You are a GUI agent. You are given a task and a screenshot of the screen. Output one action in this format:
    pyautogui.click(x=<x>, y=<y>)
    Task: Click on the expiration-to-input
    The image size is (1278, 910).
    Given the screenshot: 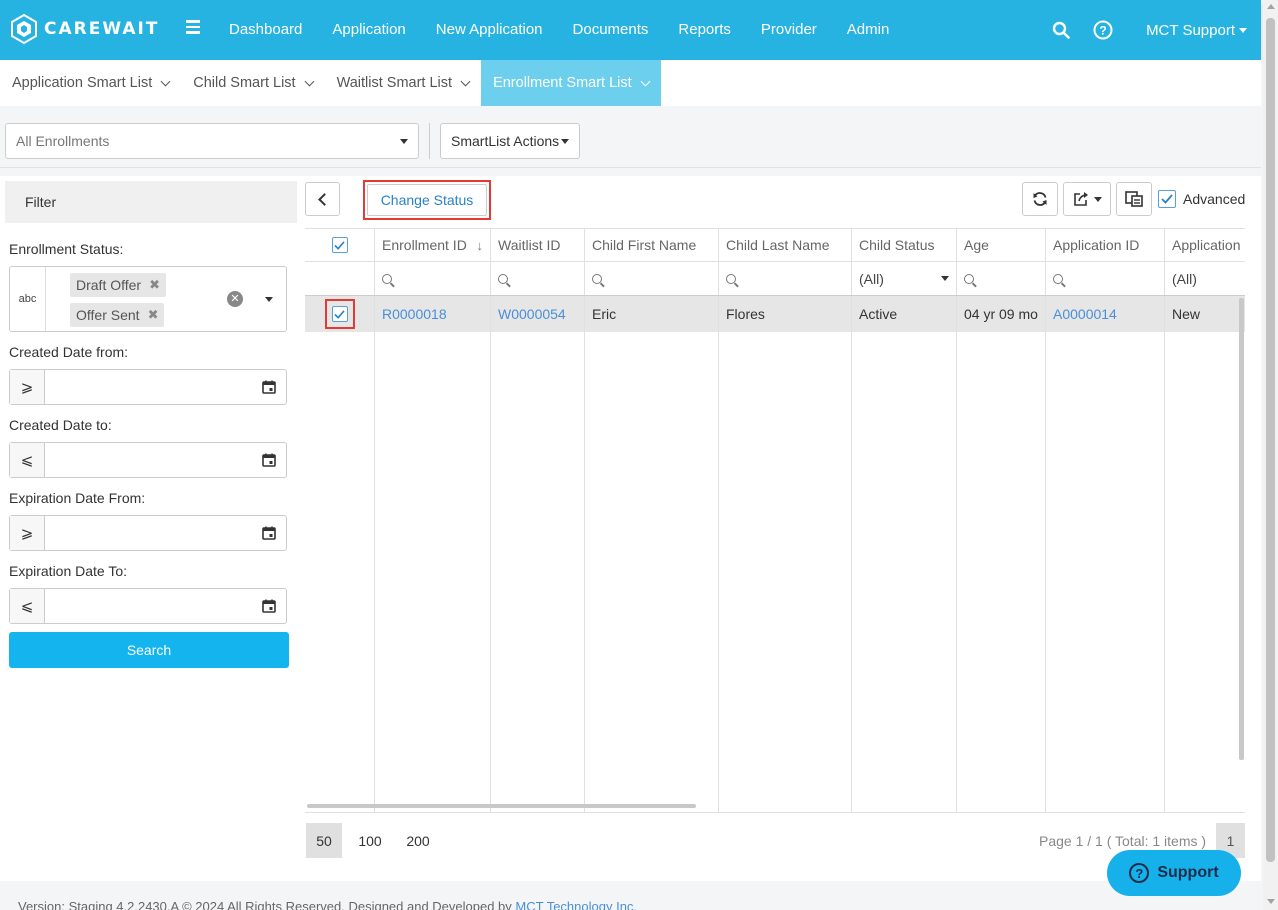 What is the action you would take?
    pyautogui.click(x=146, y=606)
    